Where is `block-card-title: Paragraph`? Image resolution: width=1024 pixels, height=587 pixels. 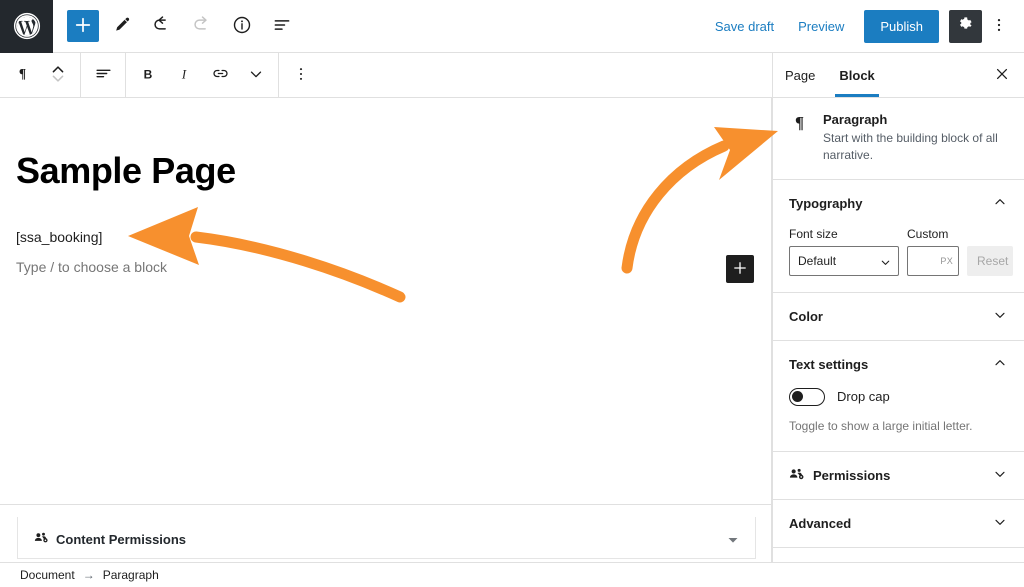
block-card-title: Paragraph is located at coordinates (855, 119).